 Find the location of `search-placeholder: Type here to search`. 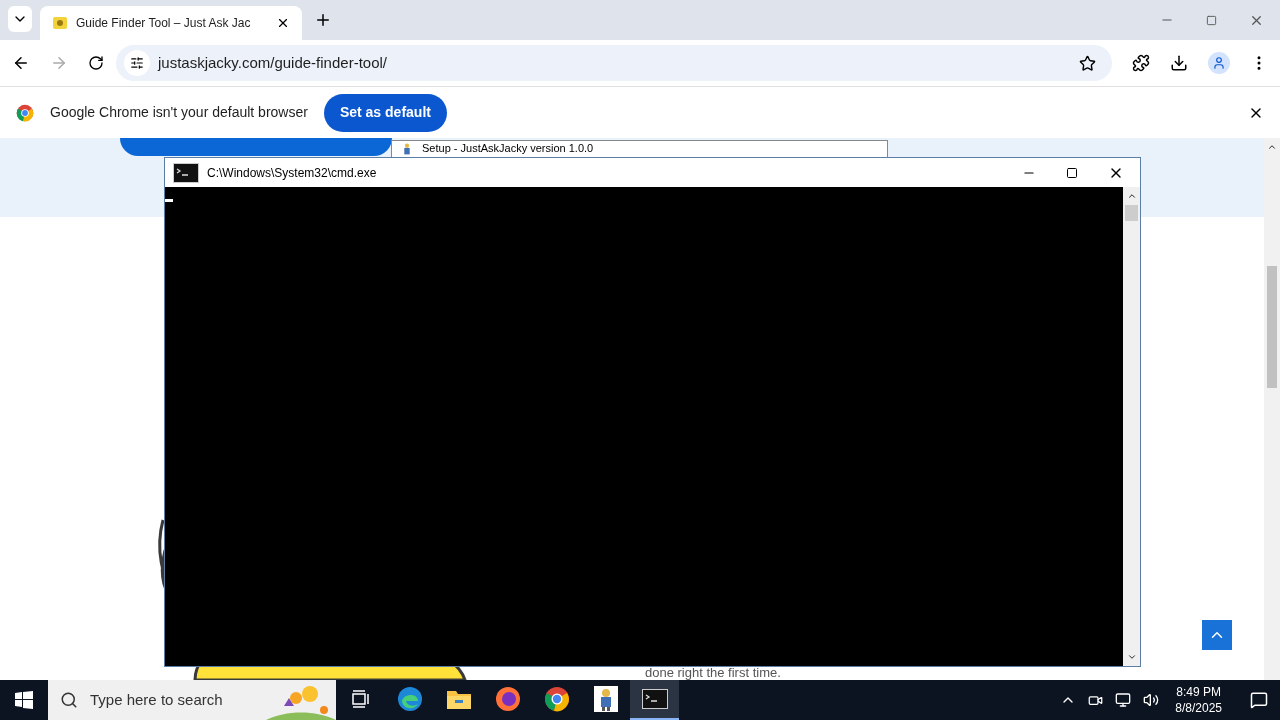

search-placeholder: Type here to search is located at coordinates (156, 699).